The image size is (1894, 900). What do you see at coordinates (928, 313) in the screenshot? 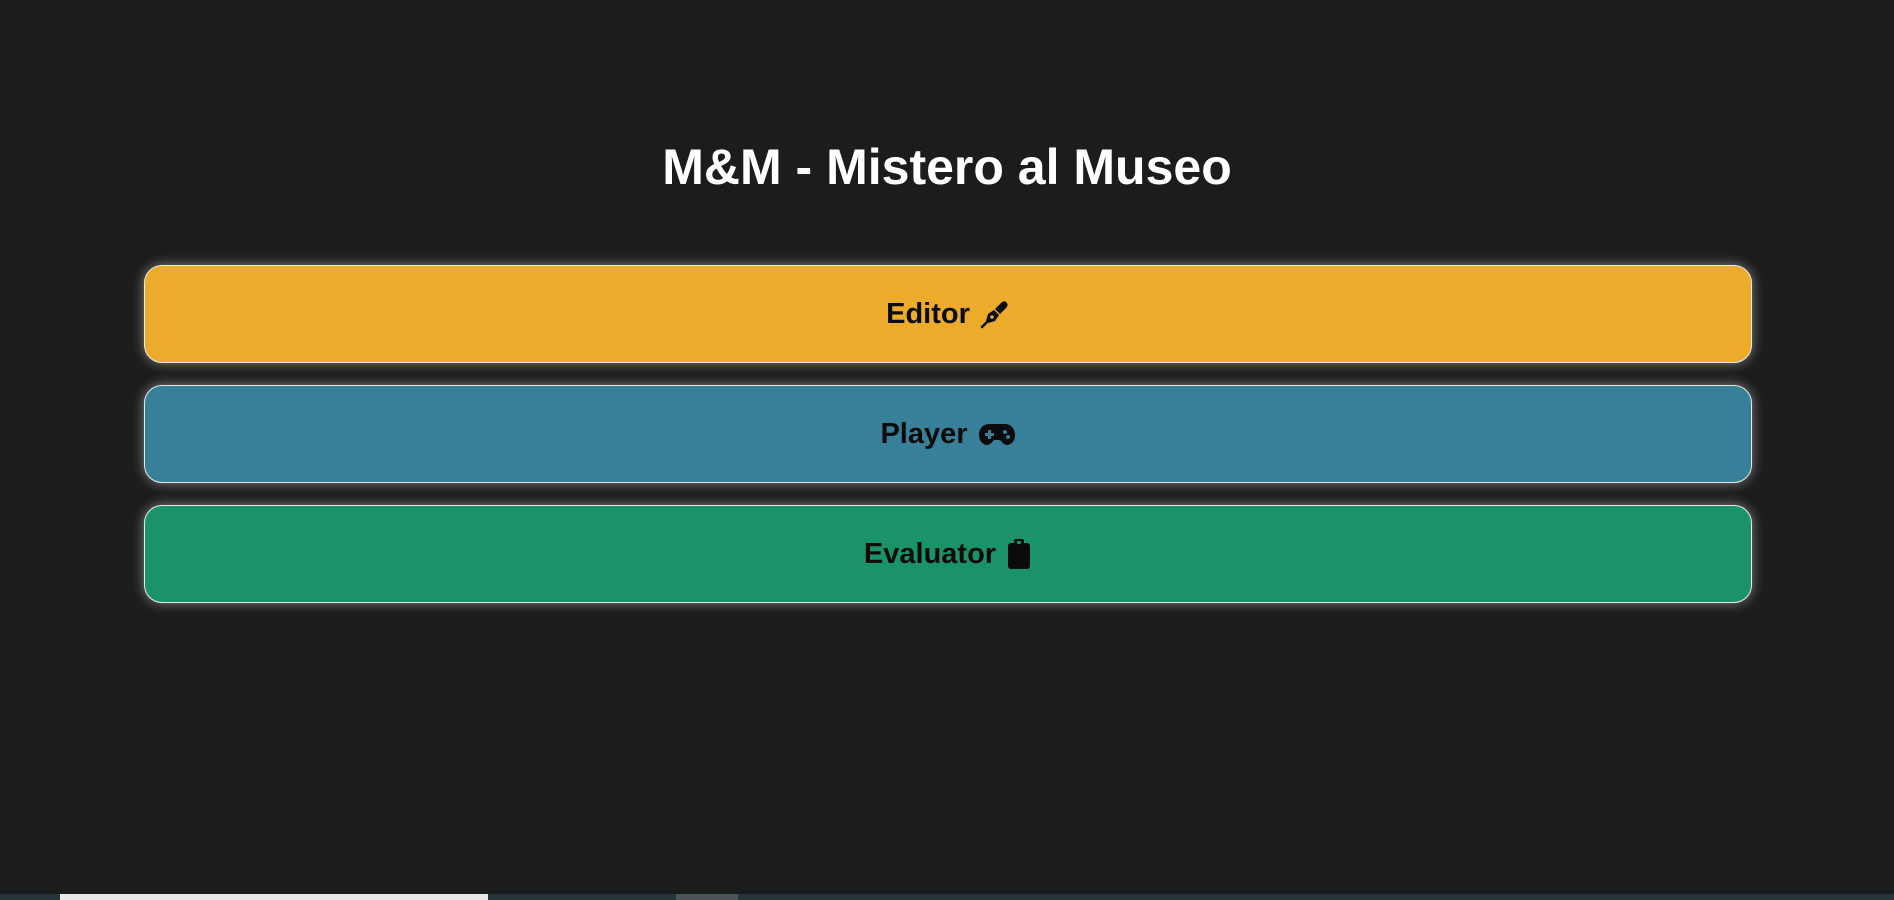
I see `editor-button-label: Editor` at bounding box center [928, 313].